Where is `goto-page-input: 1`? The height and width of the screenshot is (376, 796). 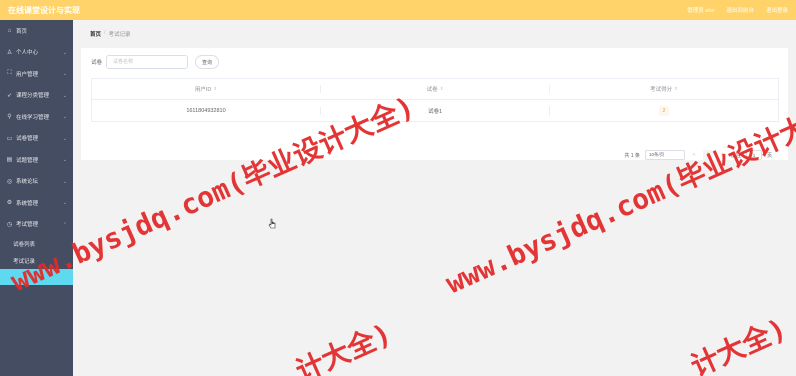 goto-page-input: 1 is located at coordinates (753, 155).